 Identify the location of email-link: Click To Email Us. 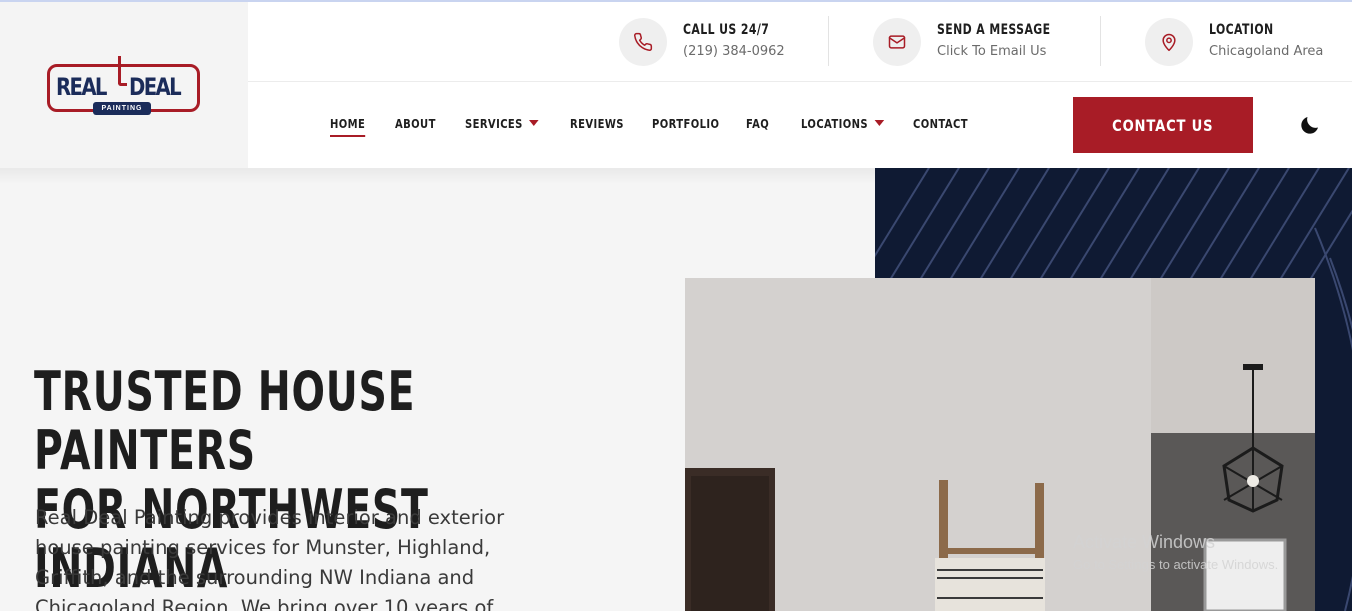
(991, 51).